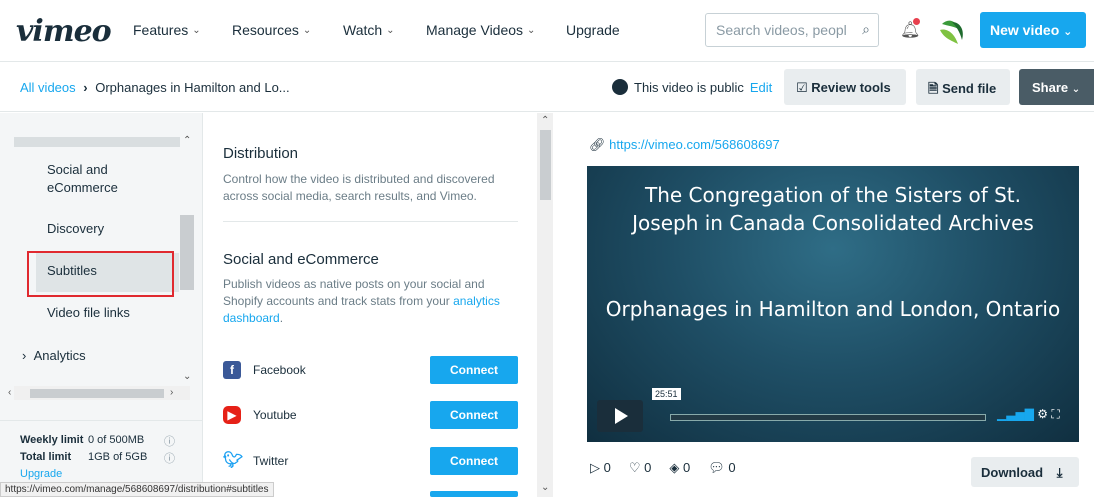 The height and width of the screenshot is (498, 1094). Describe the element at coordinates (97, 142) in the screenshot. I see `collapsed-section-bar` at that location.